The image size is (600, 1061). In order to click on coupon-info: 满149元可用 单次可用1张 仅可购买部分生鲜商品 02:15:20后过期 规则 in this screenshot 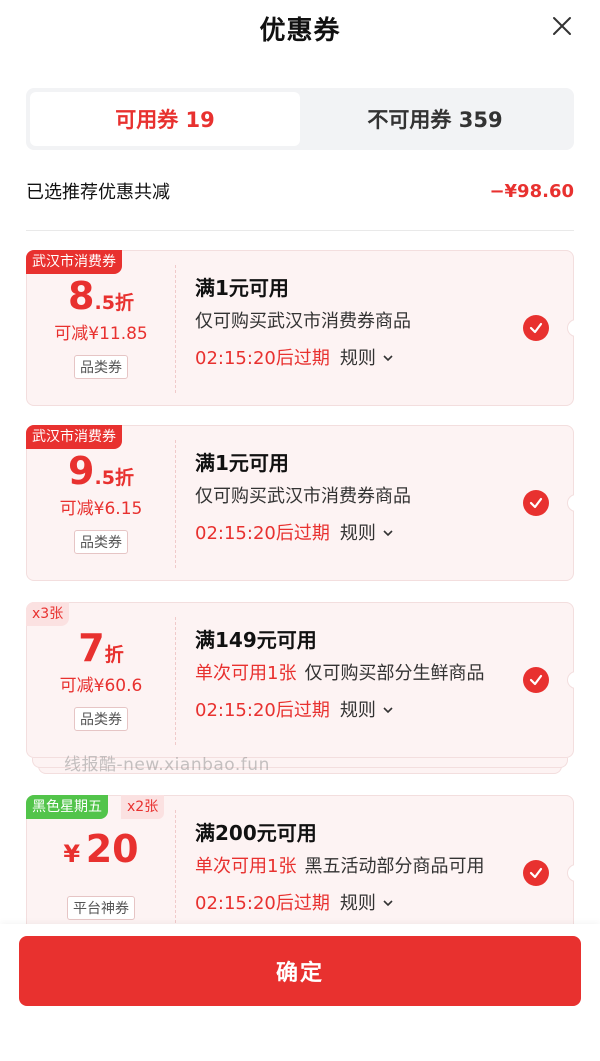, I will do `click(355, 677)`.